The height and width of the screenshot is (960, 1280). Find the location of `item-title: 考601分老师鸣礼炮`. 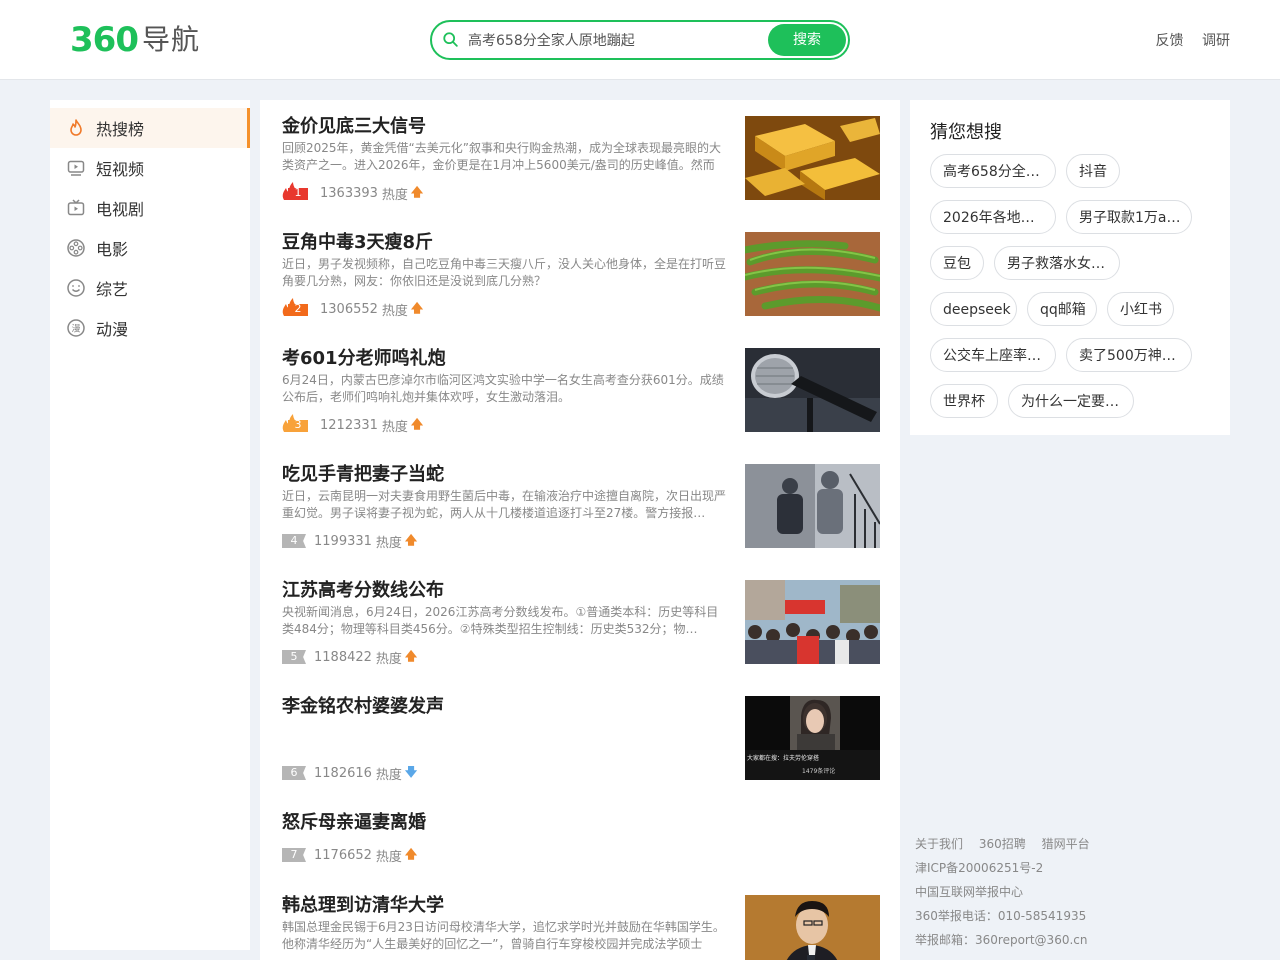

item-title: 考601分老师鸣礼炮 is located at coordinates (364, 357).